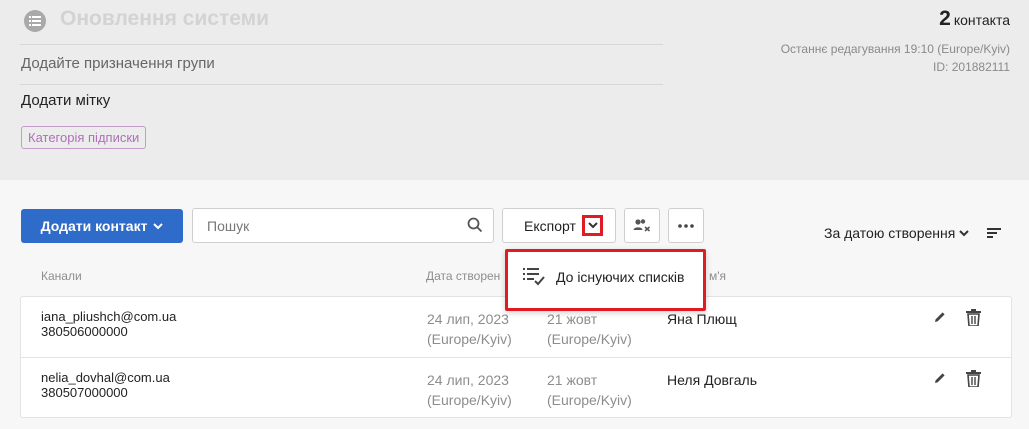  What do you see at coordinates (35, 21) in the screenshot?
I see `list-icon` at bounding box center [35, 21].